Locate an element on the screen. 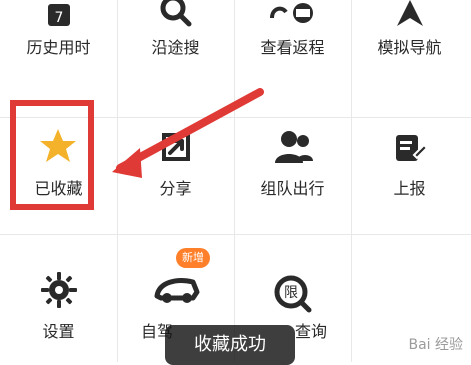  grid-item-label: 模拟导航 is located at coordinates (409, 47).